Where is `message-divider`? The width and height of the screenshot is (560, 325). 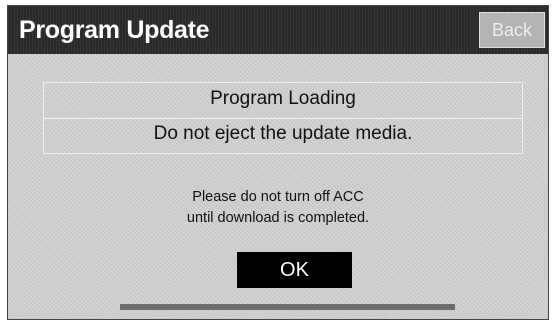
message-divider is located at coordinates (283, 118).